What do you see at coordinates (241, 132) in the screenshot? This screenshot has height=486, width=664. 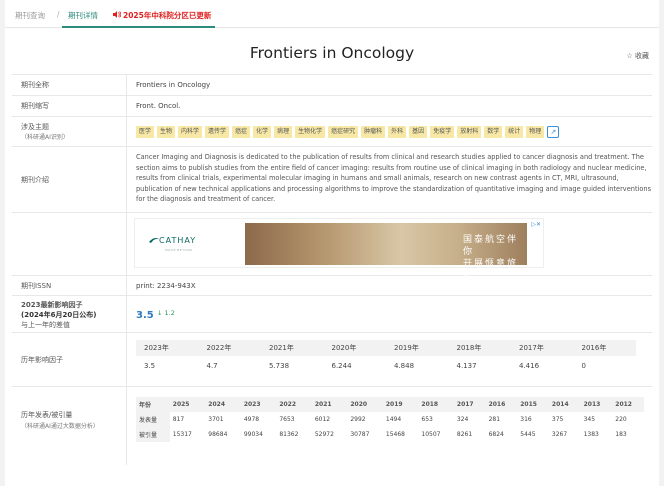 I see `topic-tag: 癌症` at bounding box center [241, 132].